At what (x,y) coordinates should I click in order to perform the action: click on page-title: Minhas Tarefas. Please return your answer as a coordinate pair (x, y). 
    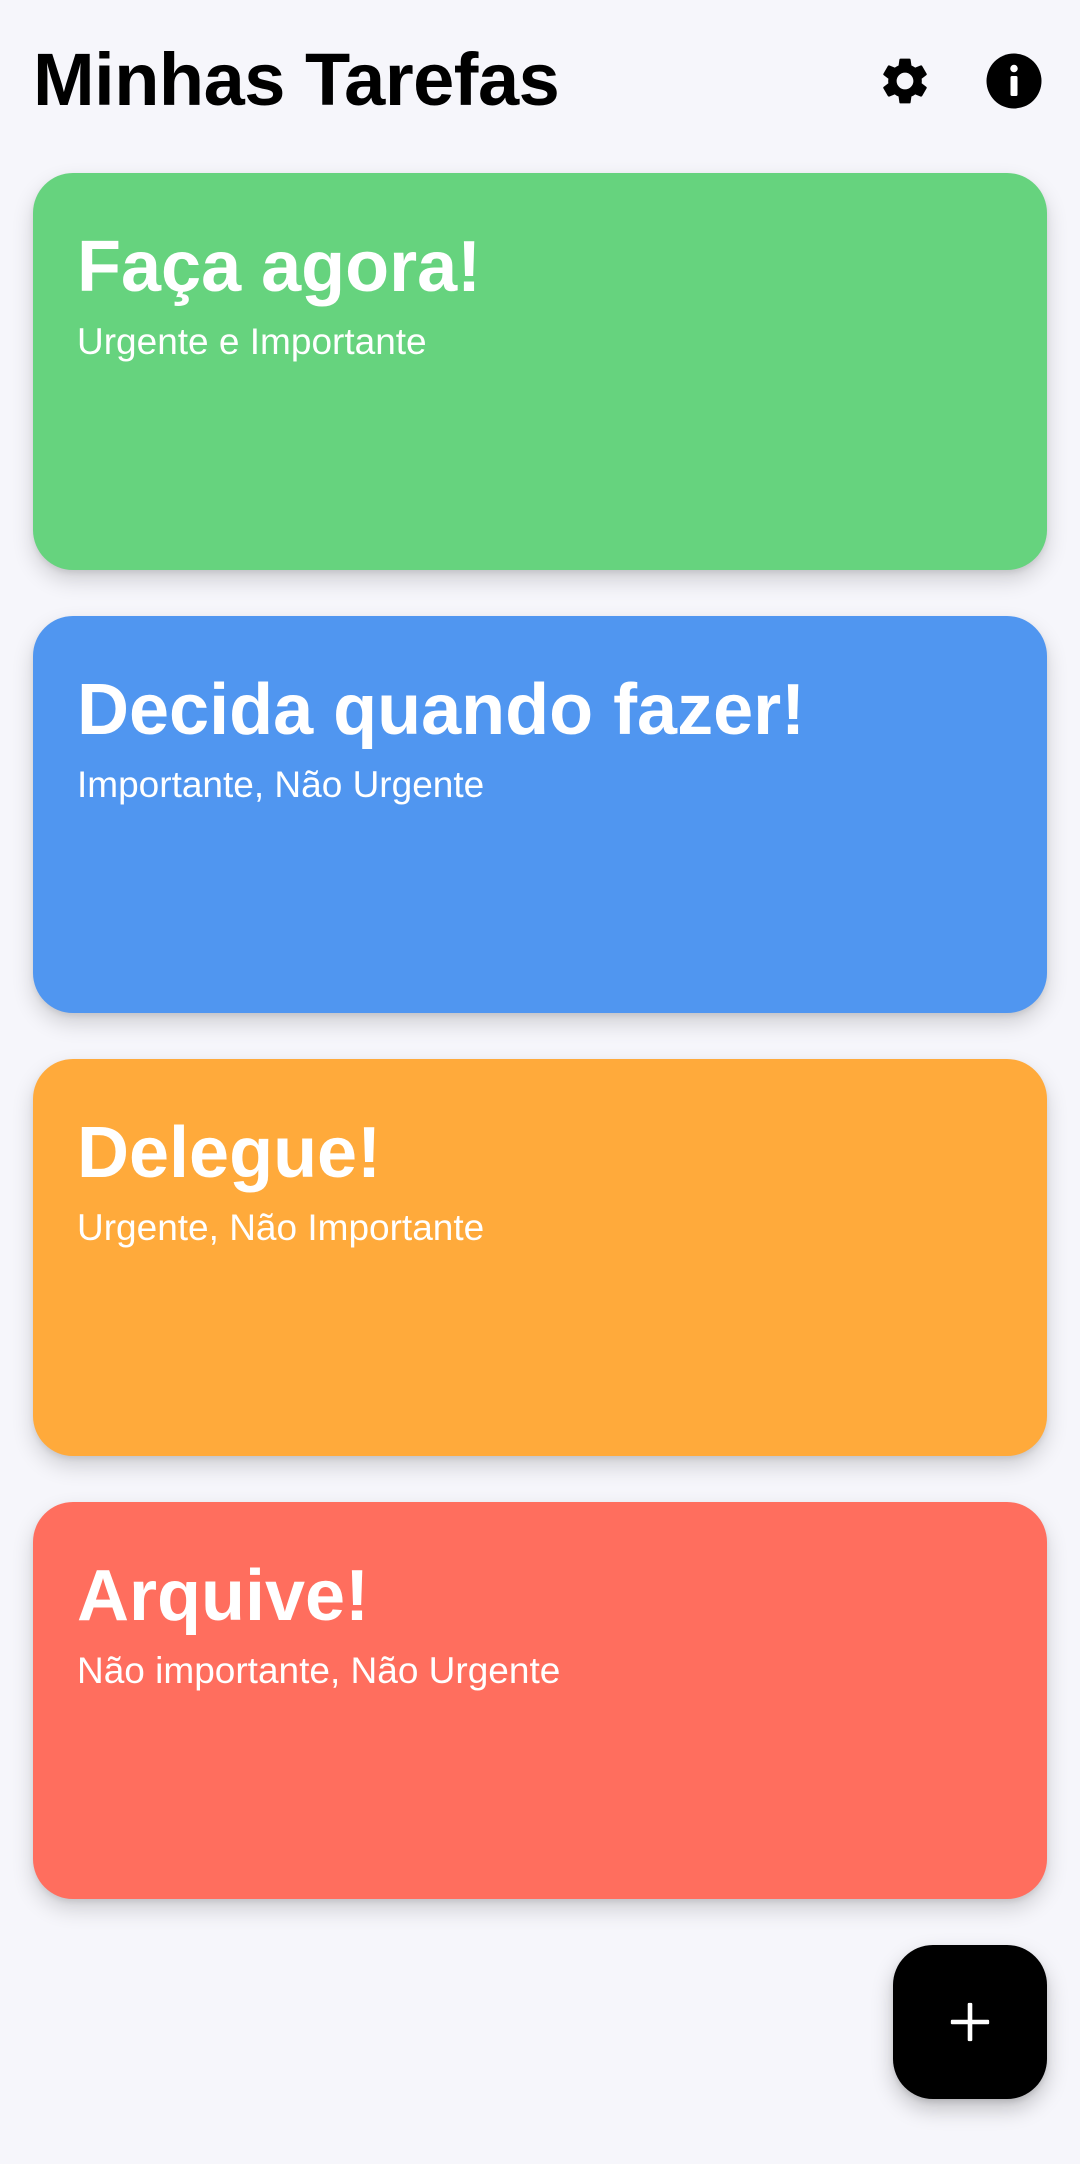
    Looking at the image, I should click on (296, 79).